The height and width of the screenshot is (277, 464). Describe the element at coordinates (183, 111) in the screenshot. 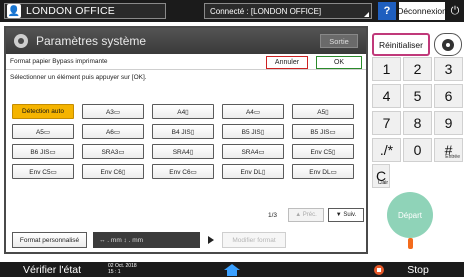

I see `paper-size-button: A4▯` at that location.